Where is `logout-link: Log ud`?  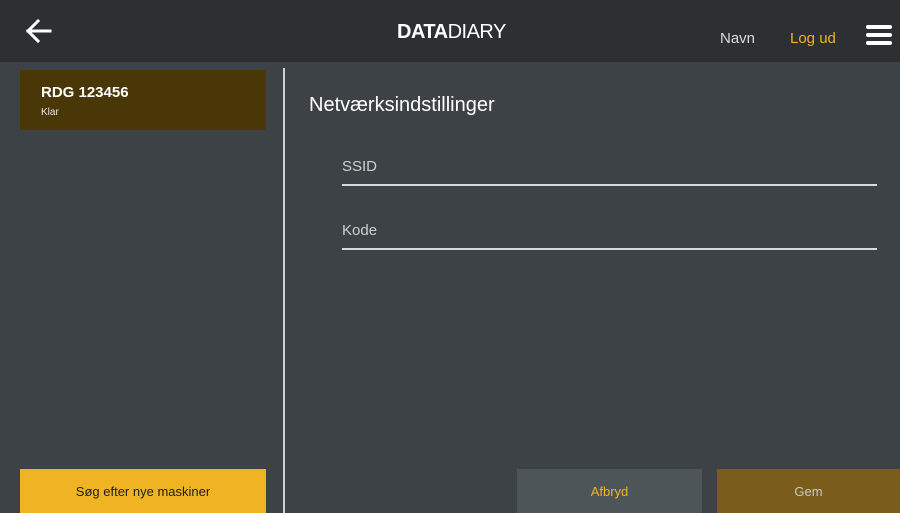 logout-link: Log ud is located at coordinates (813, 38).